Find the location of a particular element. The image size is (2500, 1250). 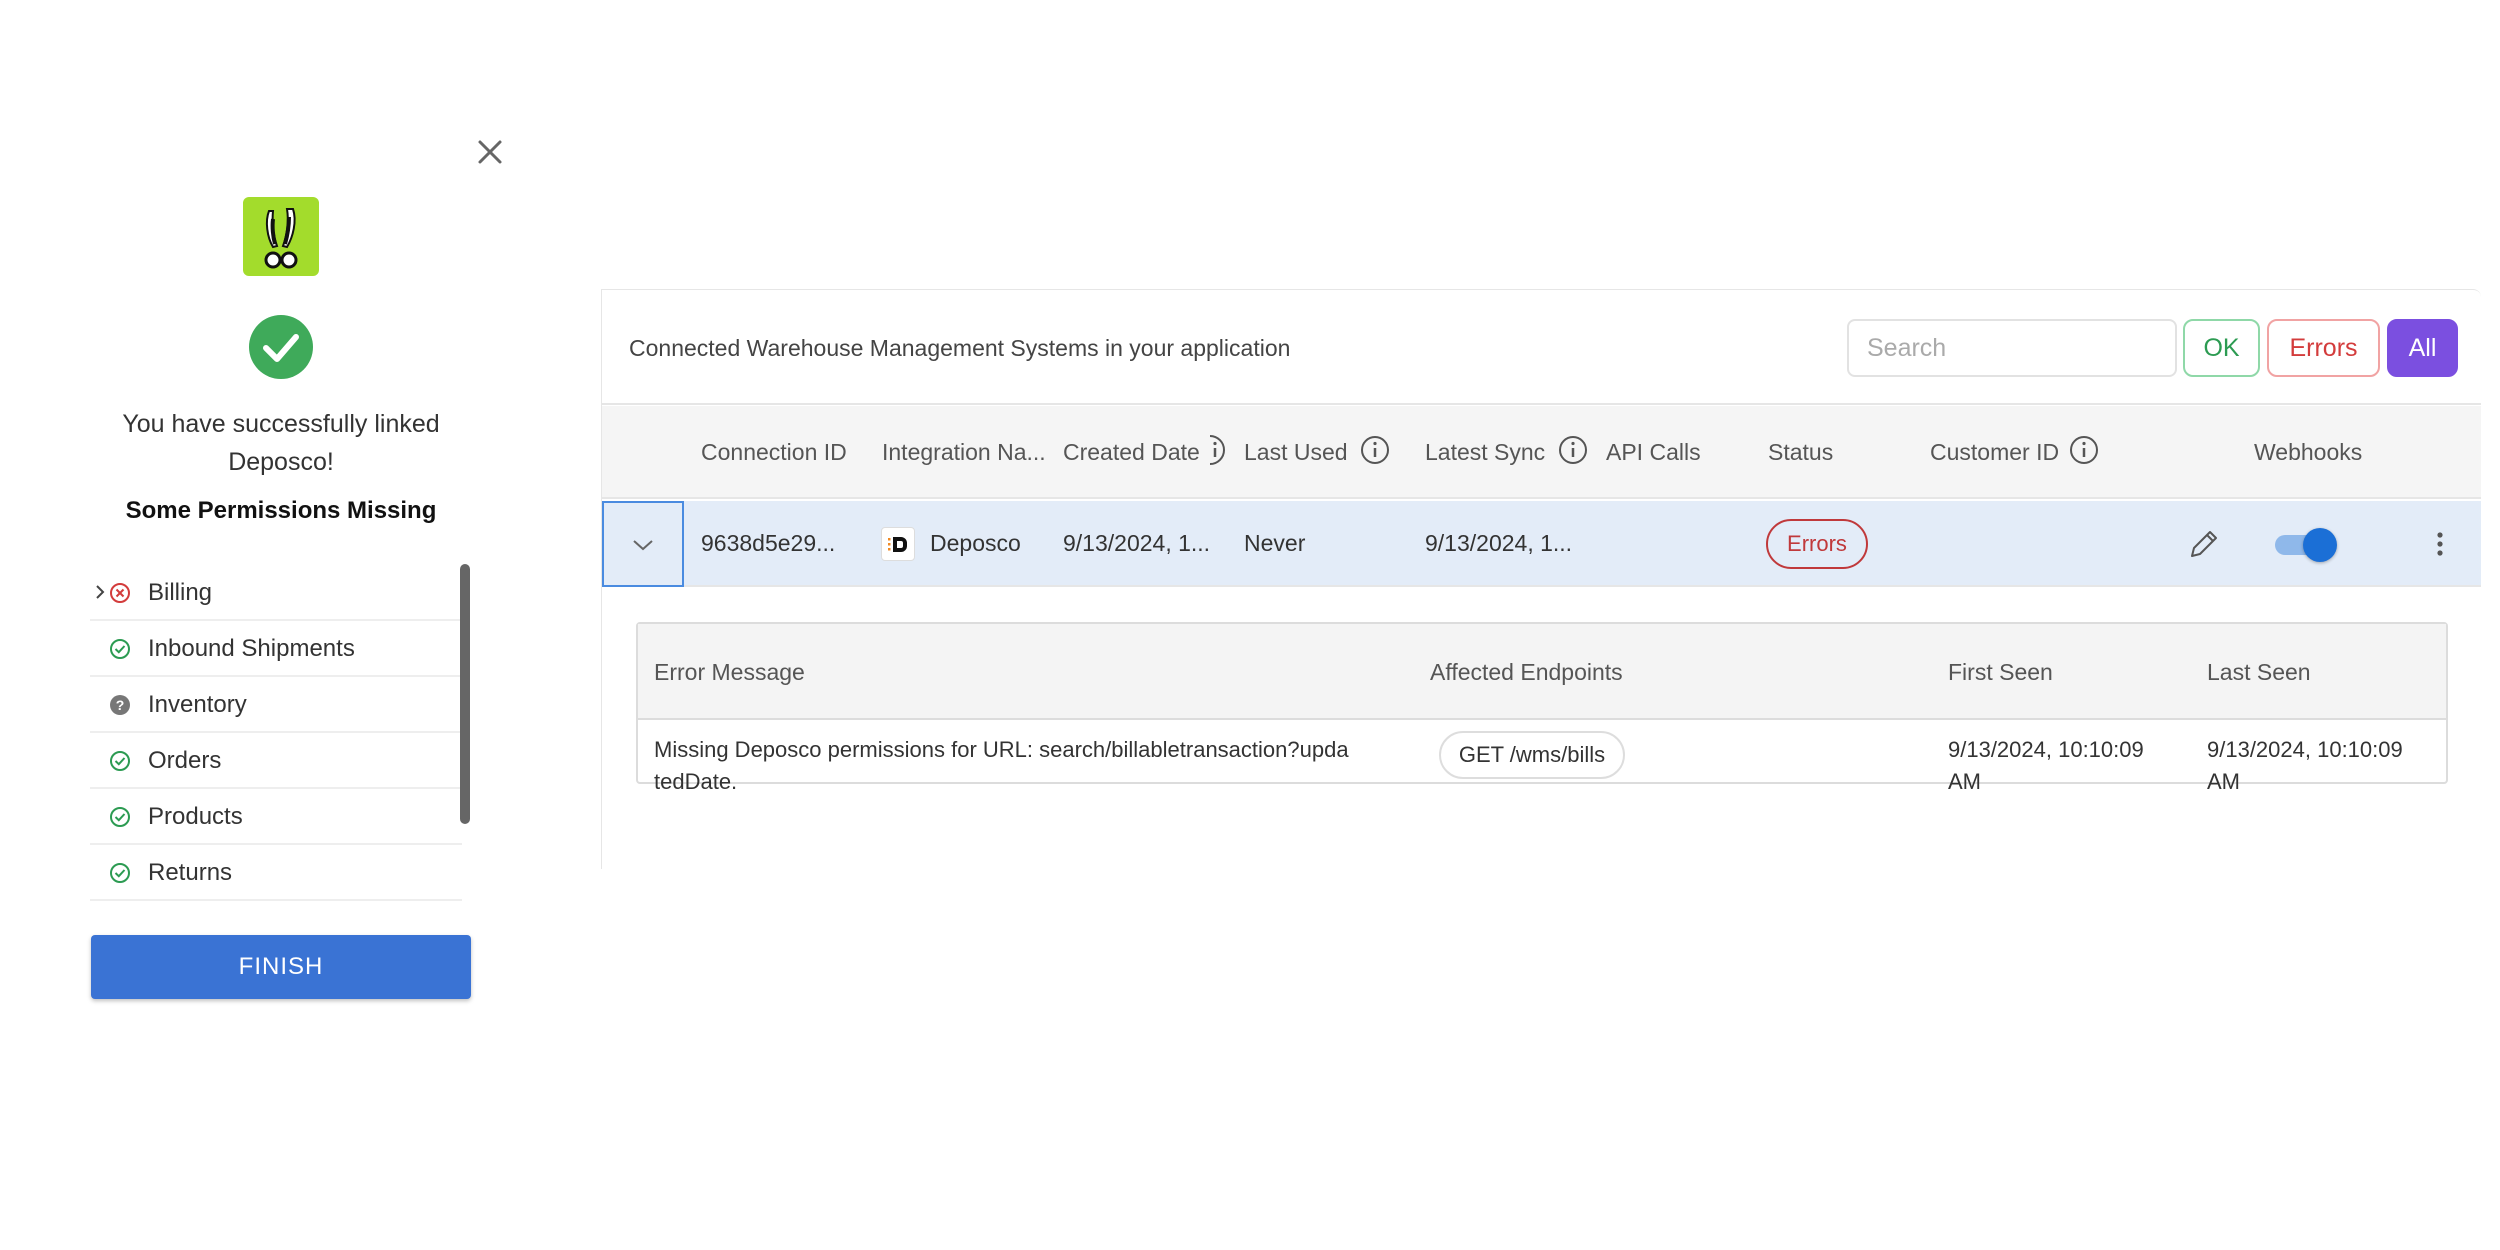

toggle-knob is located at coordinates (2320, 545).